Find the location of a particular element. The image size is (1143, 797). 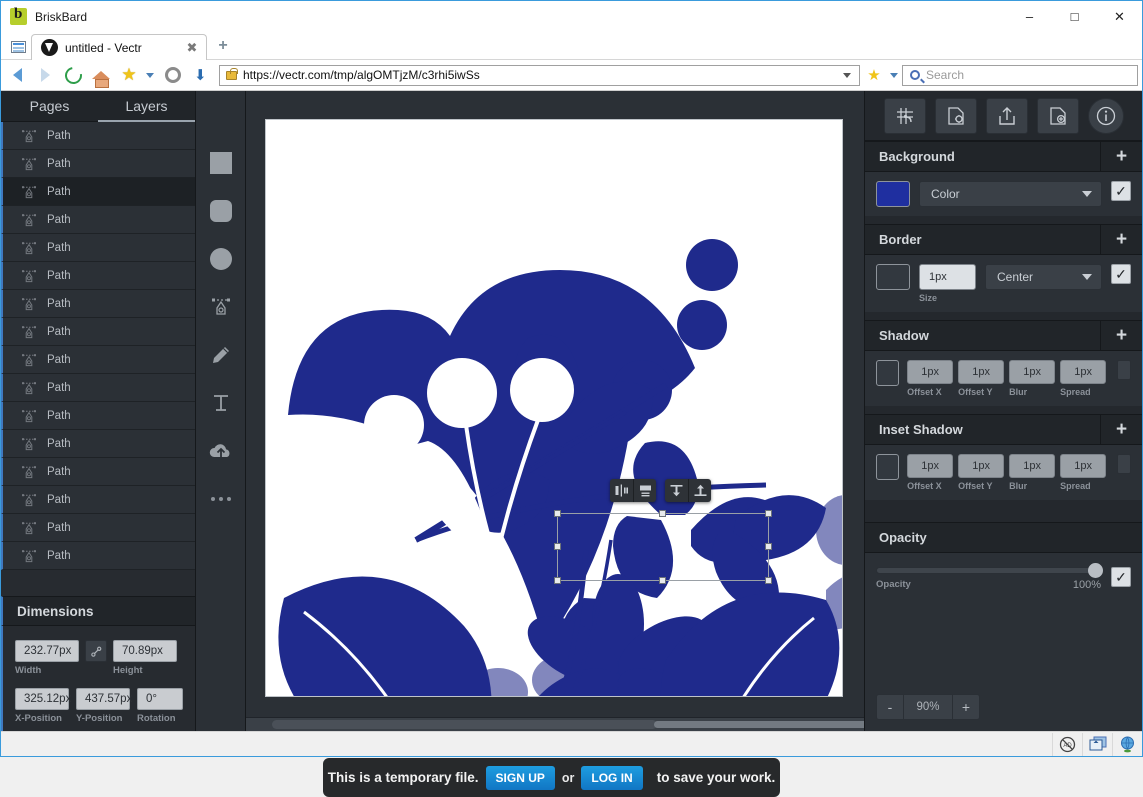

close-button: ✕ is located at coordinates (1119, 16).